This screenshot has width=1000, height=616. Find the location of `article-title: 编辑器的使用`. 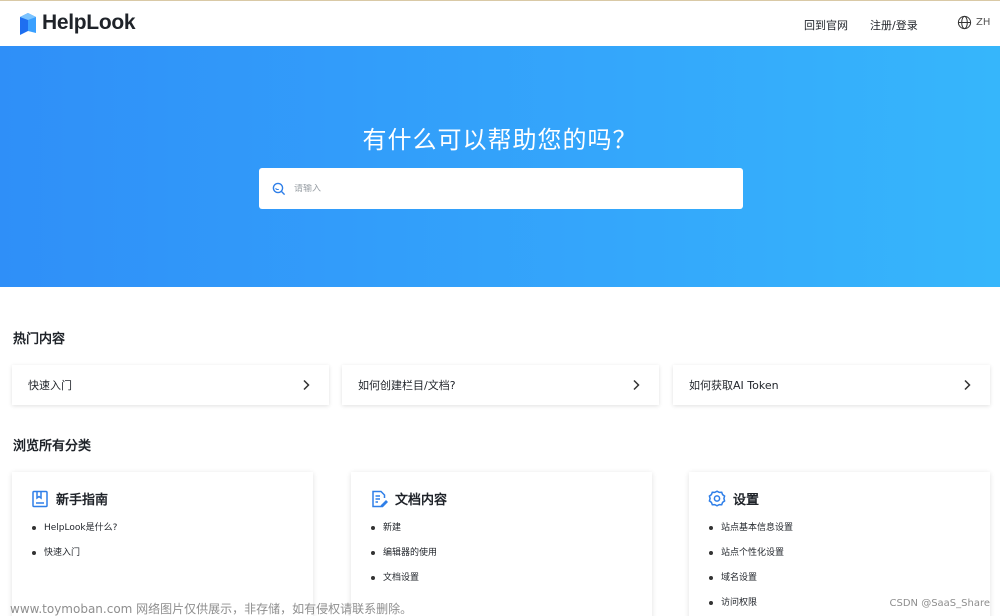

article-title: 编辑器的使用 is located at coordinates (410, 553).